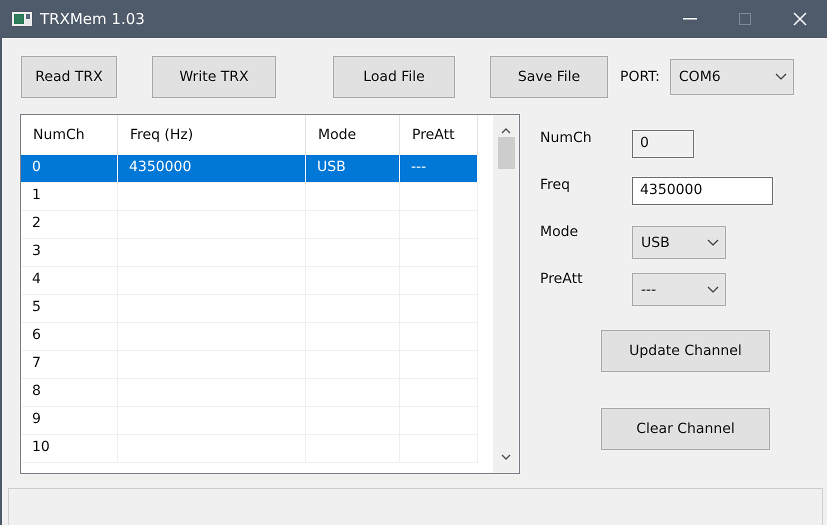 This screenshot has width=827, height=525. What do you see at coordinates (640, 77) in the screenshot?
I see `port-label: PORT:` at bounding box center [640, 77].